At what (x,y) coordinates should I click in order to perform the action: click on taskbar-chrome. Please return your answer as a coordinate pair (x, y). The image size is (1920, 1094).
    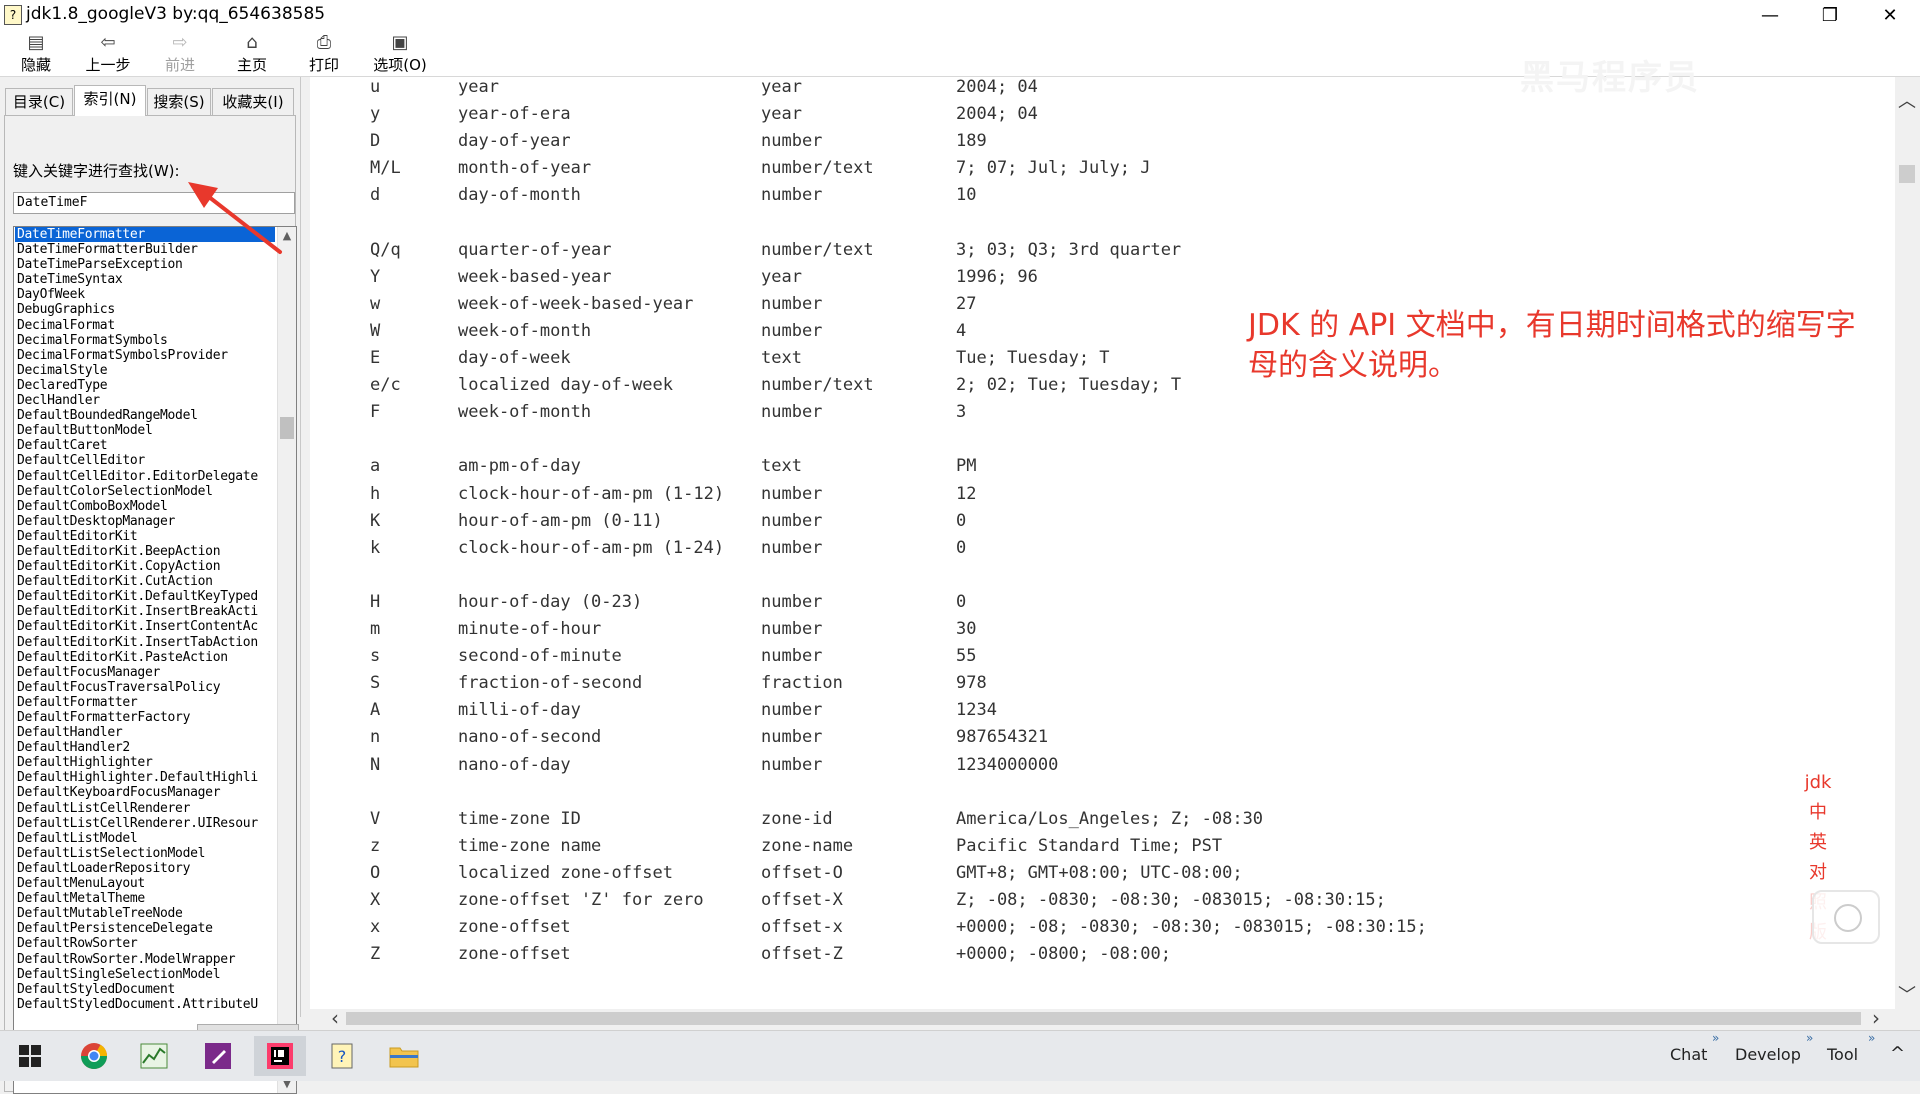
    Looking at the image, I should click on (94, 1056).